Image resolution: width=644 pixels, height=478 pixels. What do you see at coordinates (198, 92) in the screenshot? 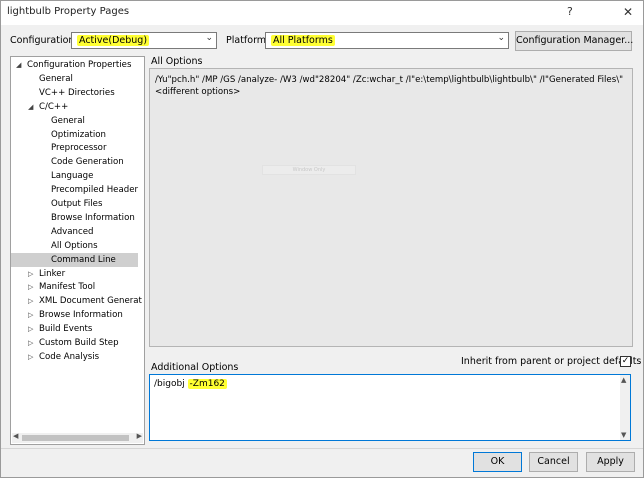
I see `different-options-line: <different options>` at bounding box center [198, 92].